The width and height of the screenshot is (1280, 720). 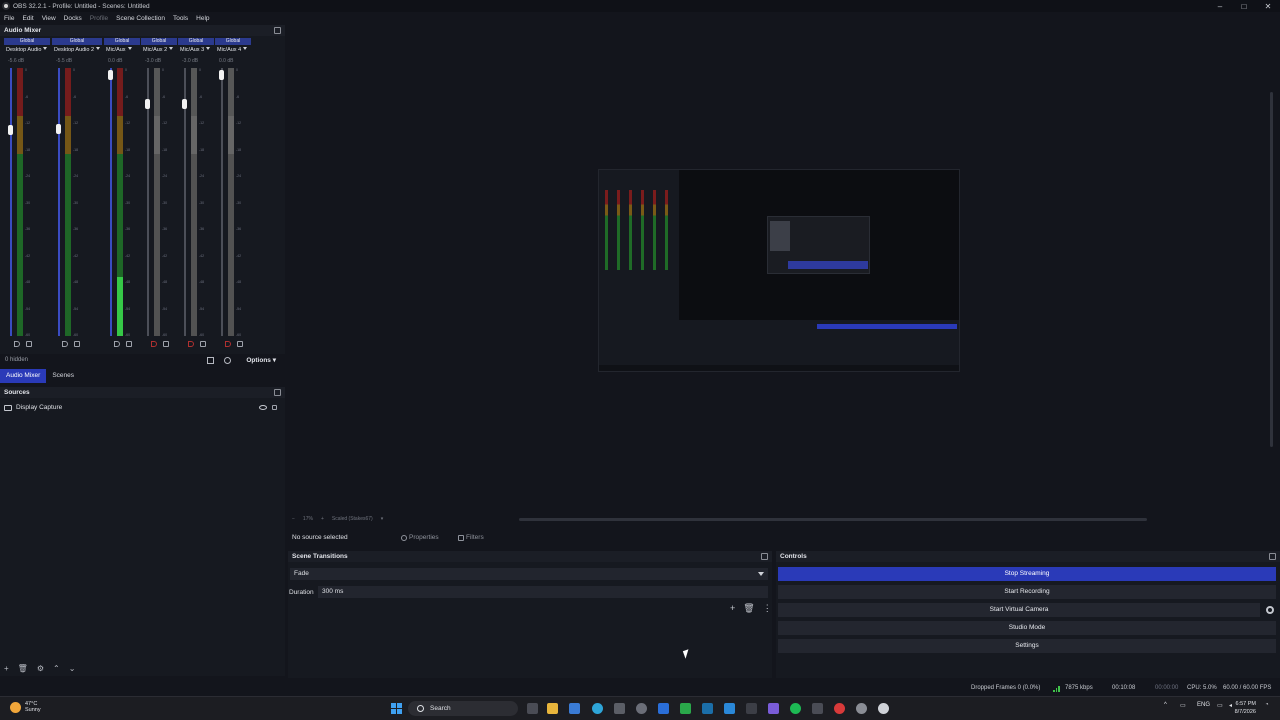 What do you see at coordinates (227, 360) in the screenshot?
I see `advanced-audio-icon` at bounding box center [227, 360].